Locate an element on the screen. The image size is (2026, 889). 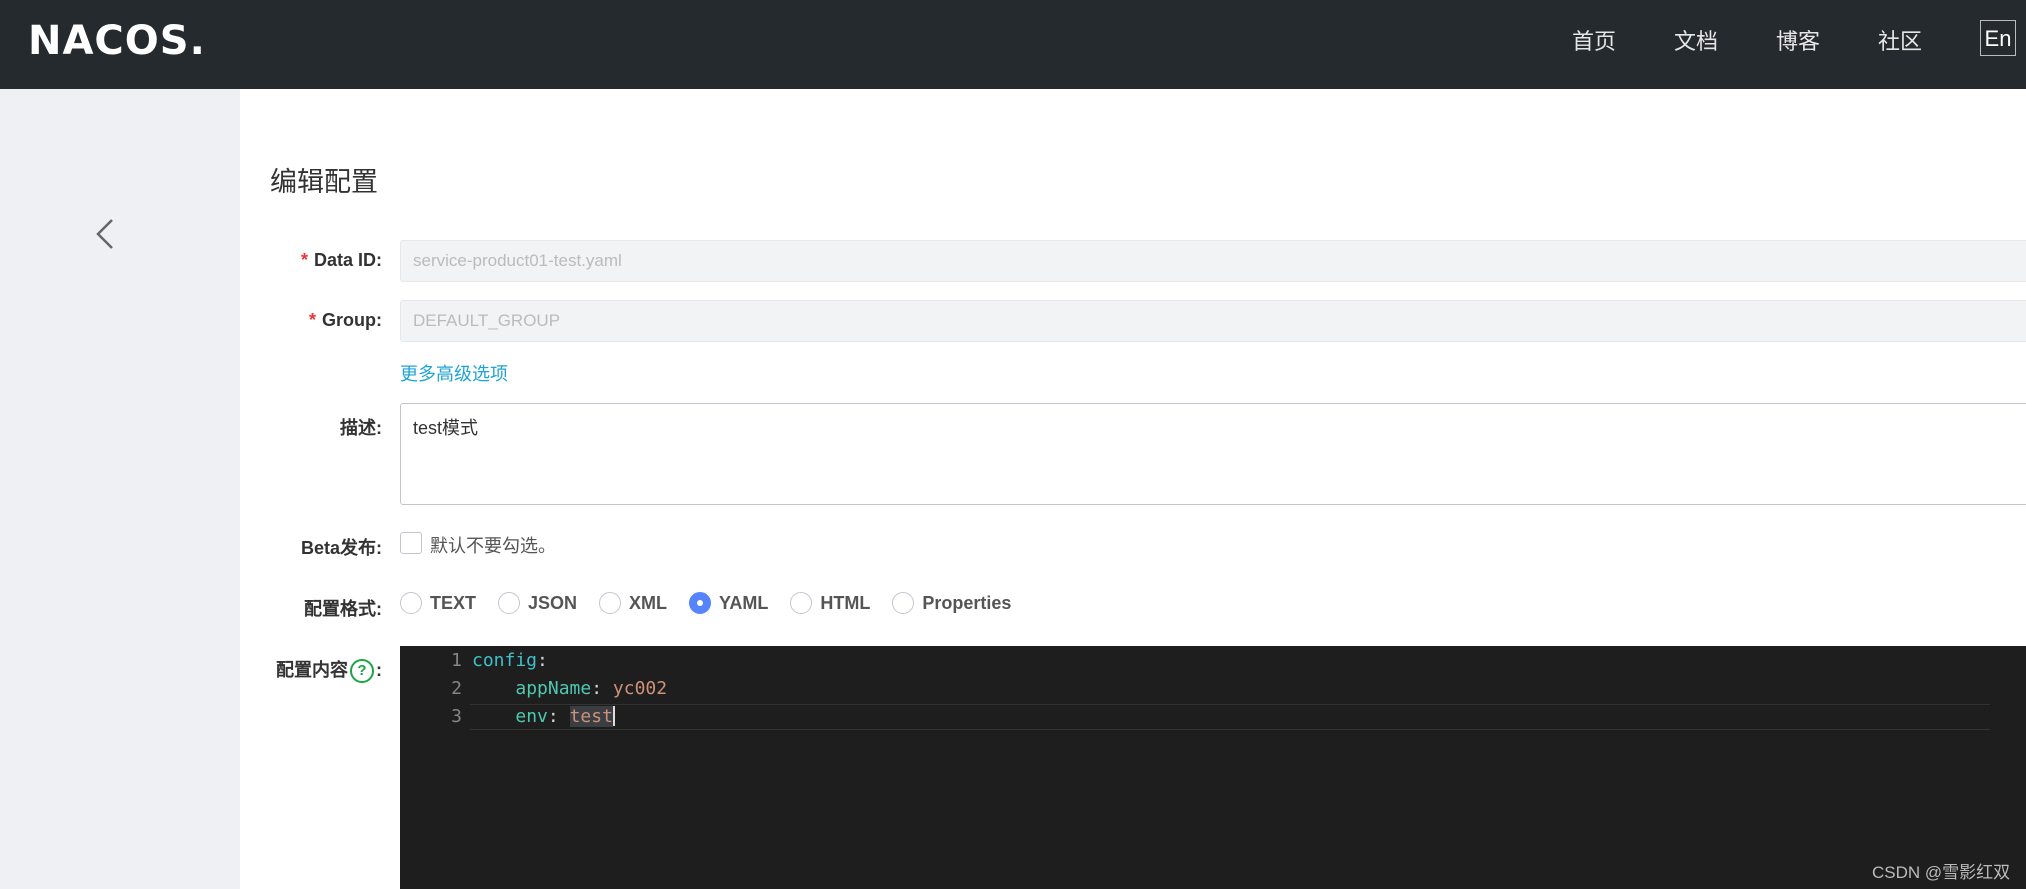
radio-circle-selected is located at coordinates (700, 603).